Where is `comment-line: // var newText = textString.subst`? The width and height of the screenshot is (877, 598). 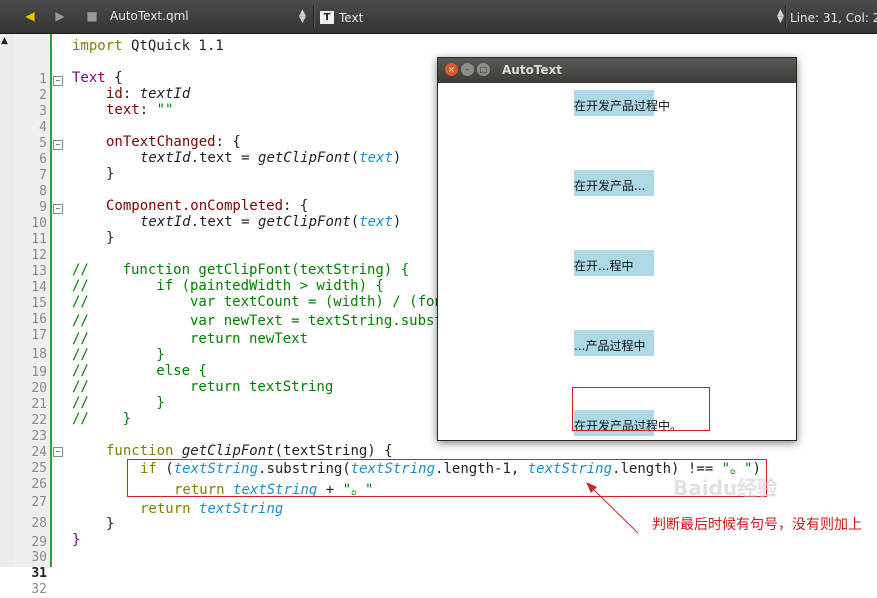
comment-line: // var newText = textString.subst is located at coordinates (257, 321).